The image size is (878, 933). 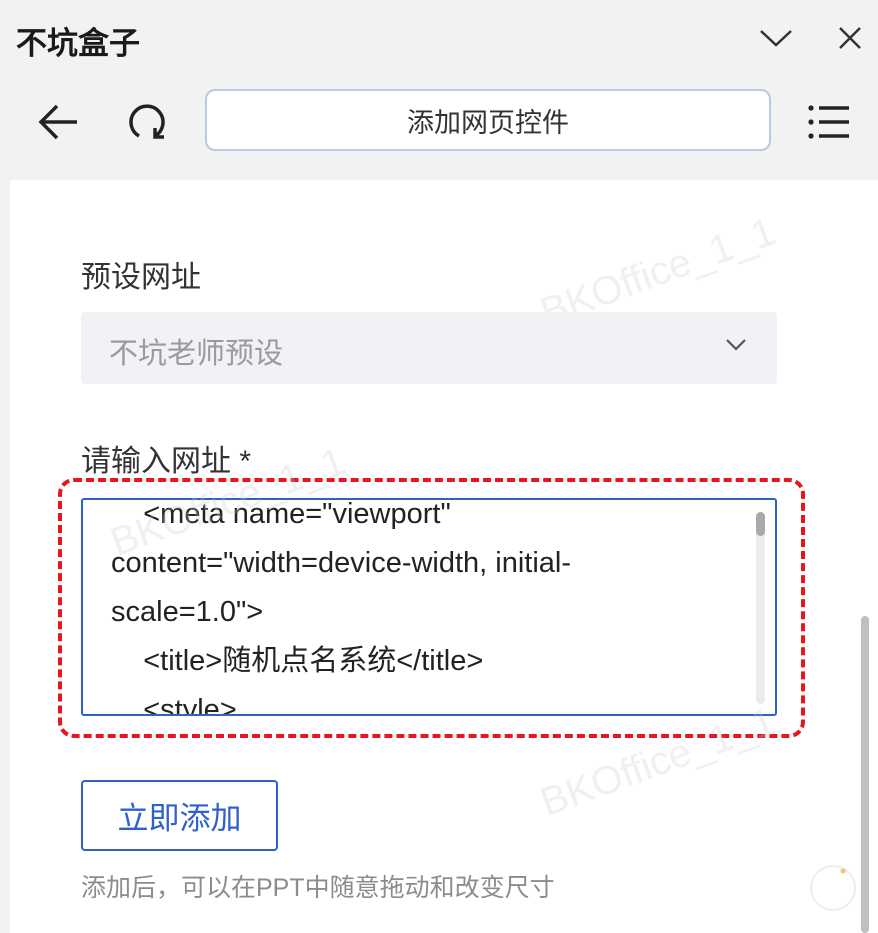 I want to click on preset-label: 预设网址, so click(x=141, y=277).